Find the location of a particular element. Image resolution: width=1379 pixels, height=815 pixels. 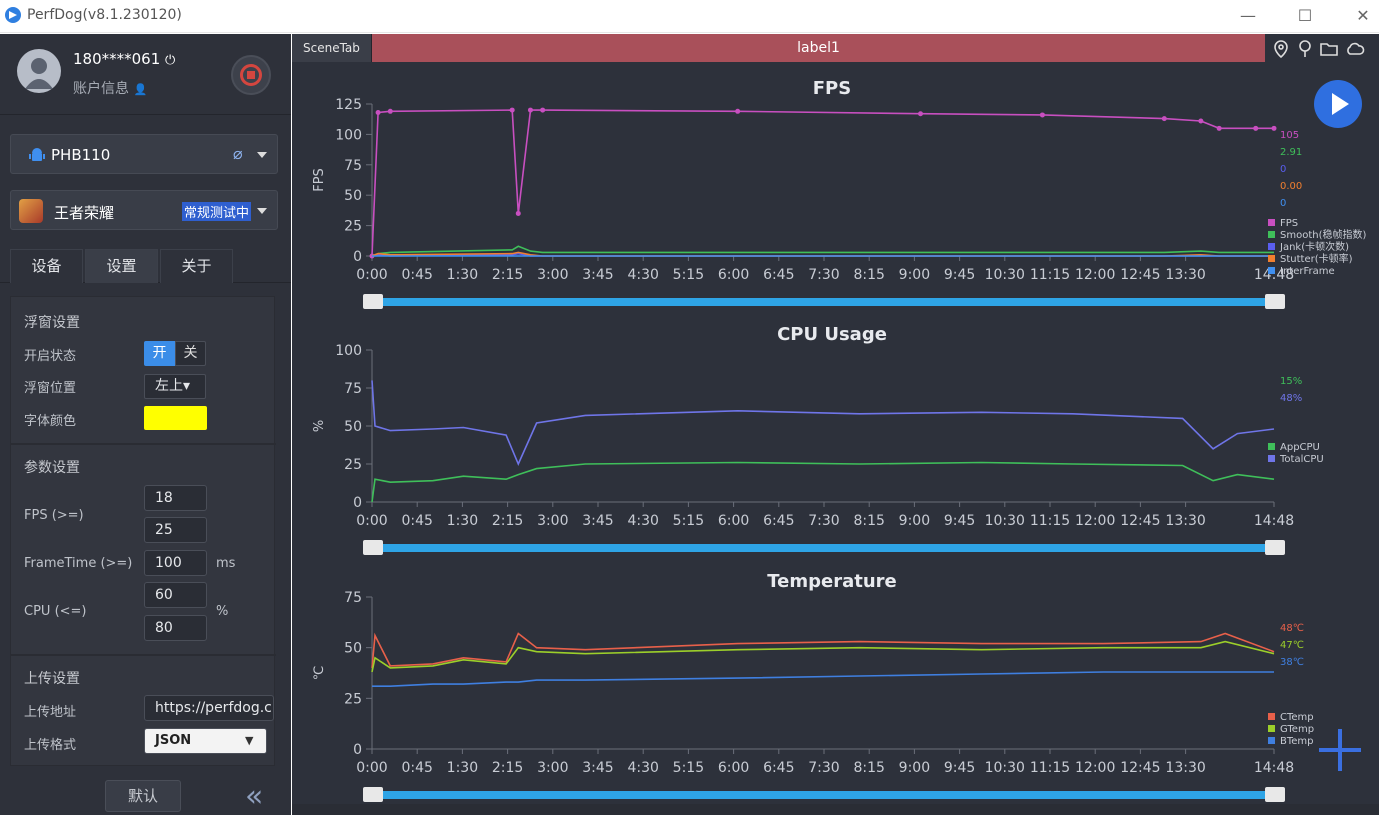

scene-tab: SceneTab is located at coordinates (332, 48).